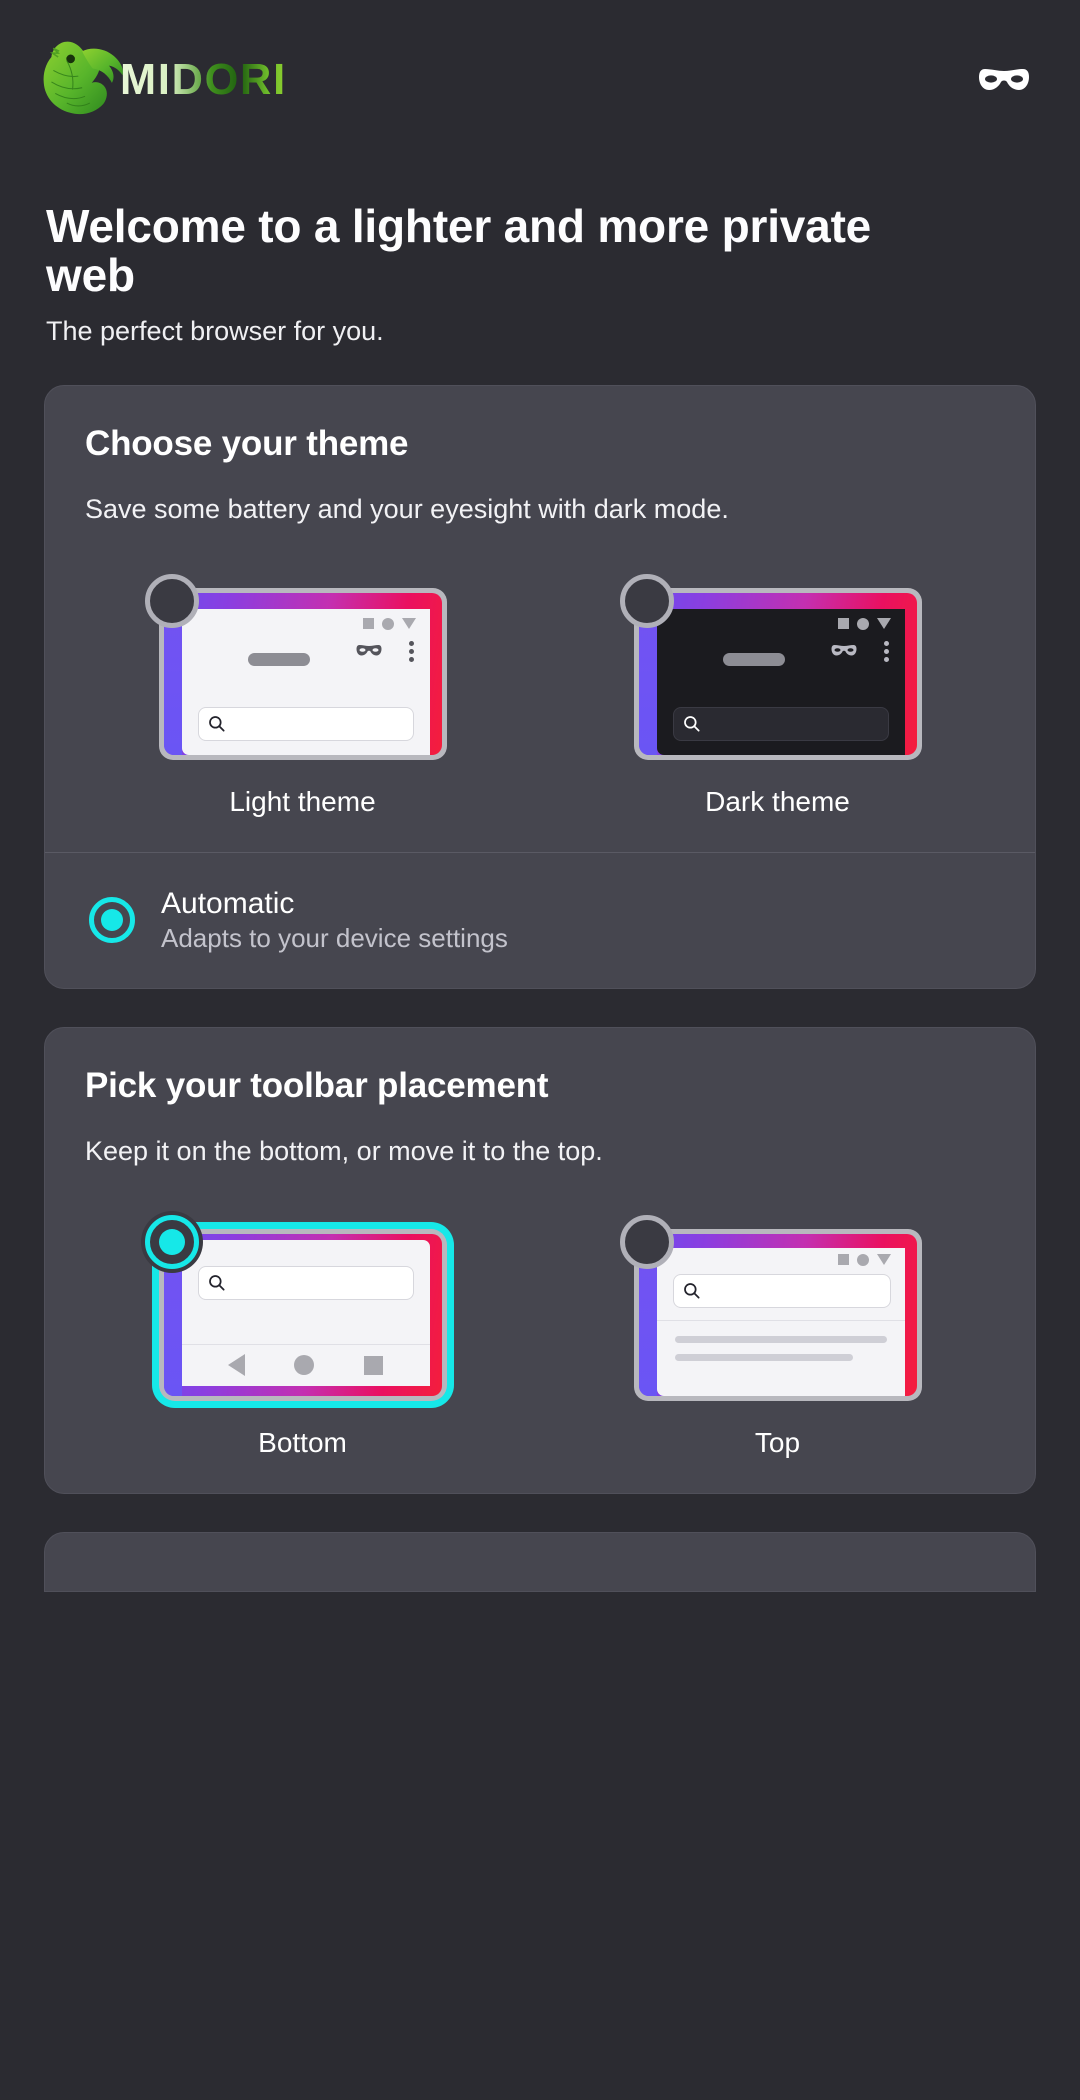  I want to click on light-mini-window-icons, so click(389, 623).